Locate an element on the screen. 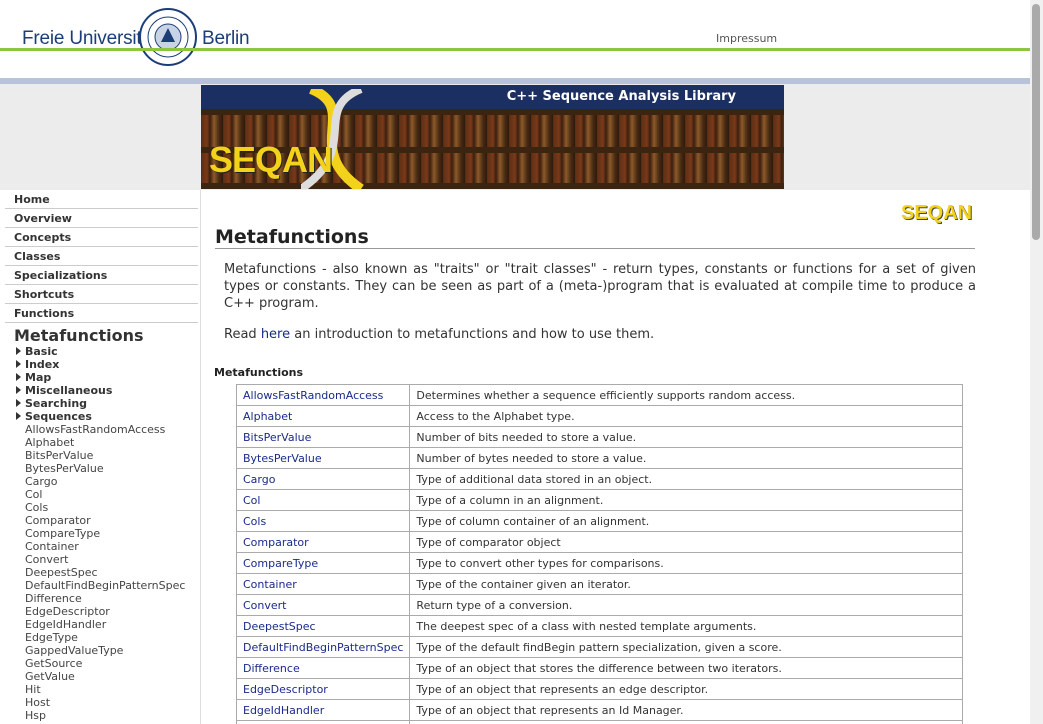  sidebar-category-label: Index is located at coordinates (42, 364).